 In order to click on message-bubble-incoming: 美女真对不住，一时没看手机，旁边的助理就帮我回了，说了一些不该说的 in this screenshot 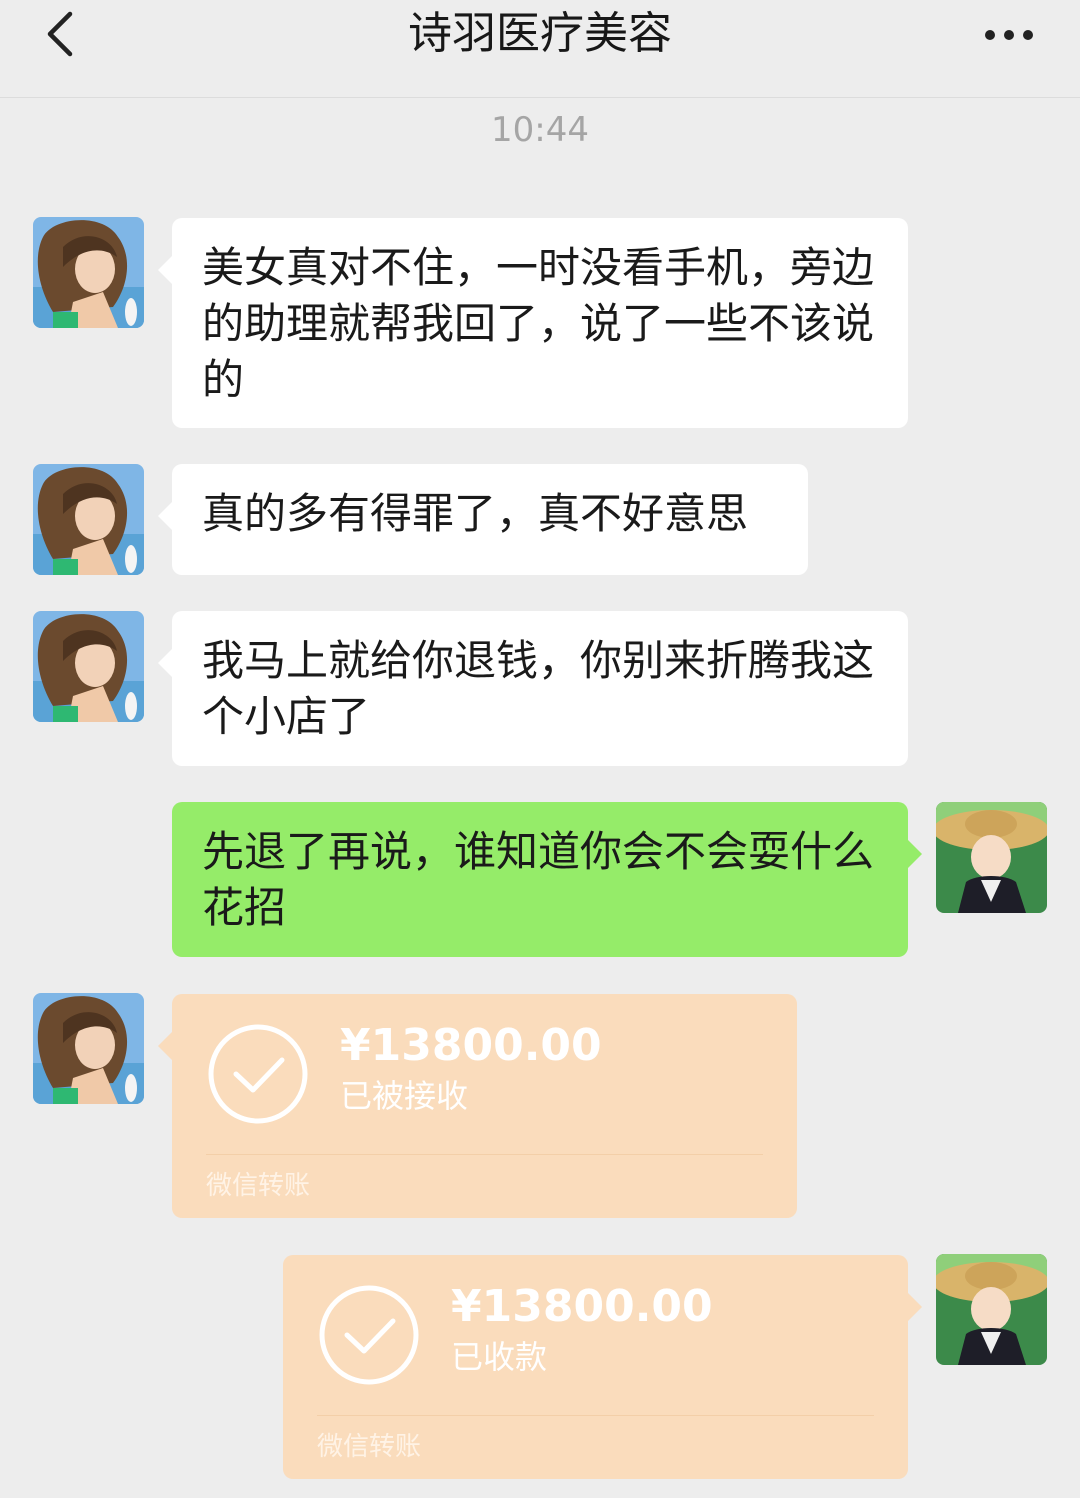, I will do `click(533, 323)`.